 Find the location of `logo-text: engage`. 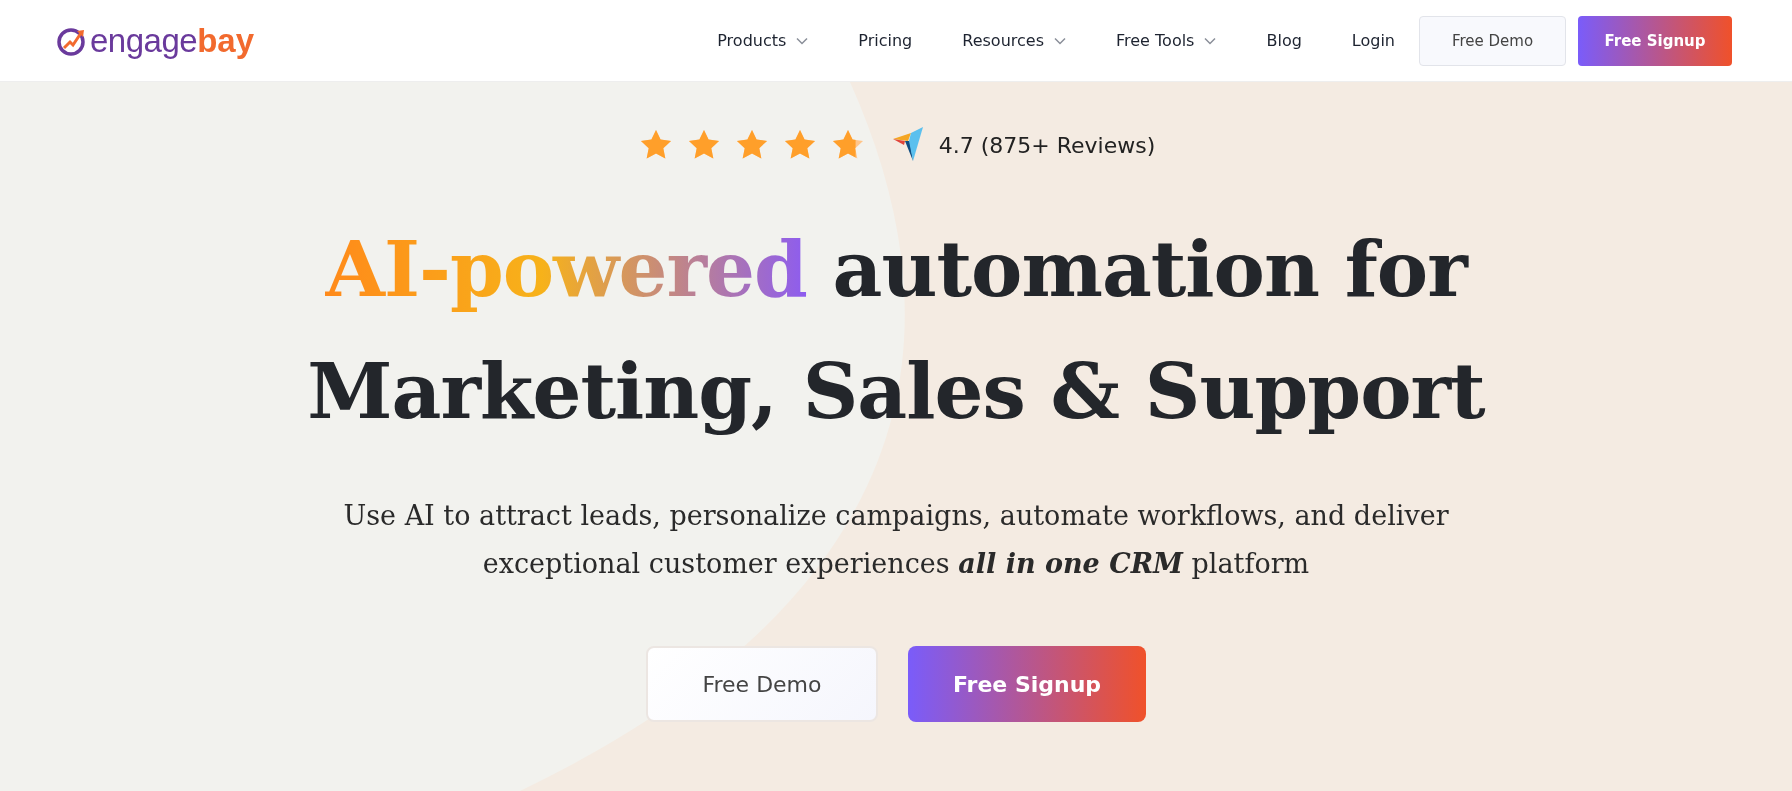

logo-text: engage is located at coordinates (144, 40).